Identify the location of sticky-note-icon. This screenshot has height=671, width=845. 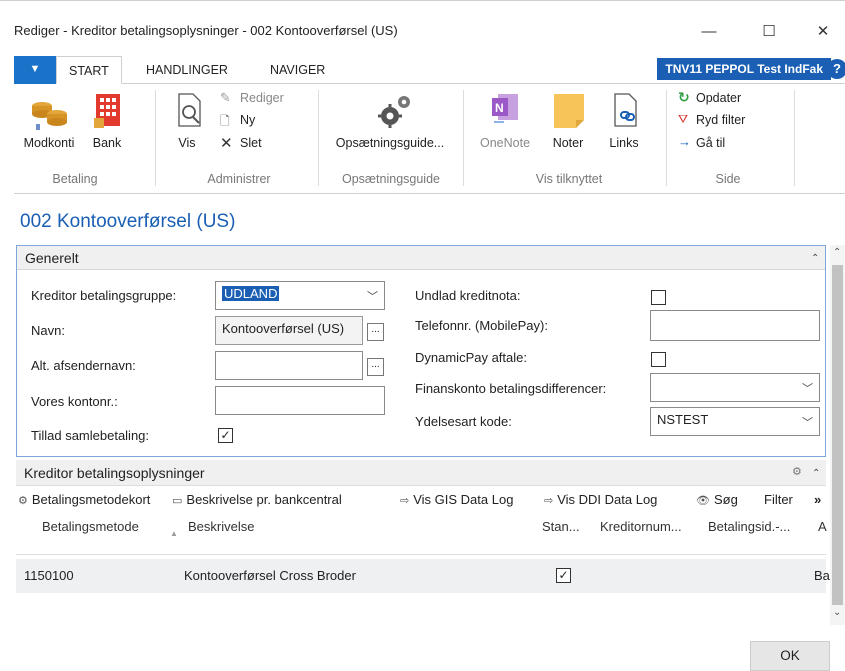
(569, 111).